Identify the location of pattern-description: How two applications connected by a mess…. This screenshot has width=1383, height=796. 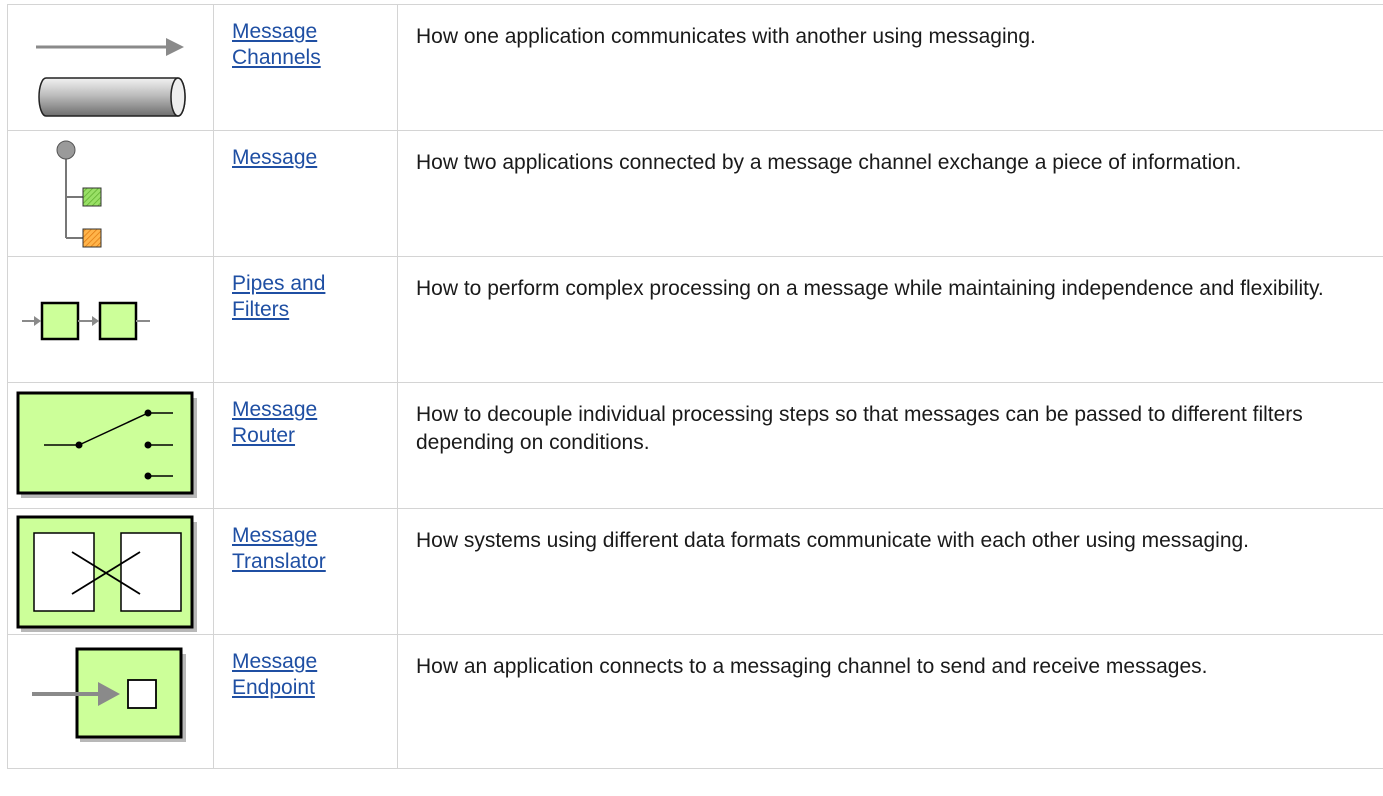
(829, 162).